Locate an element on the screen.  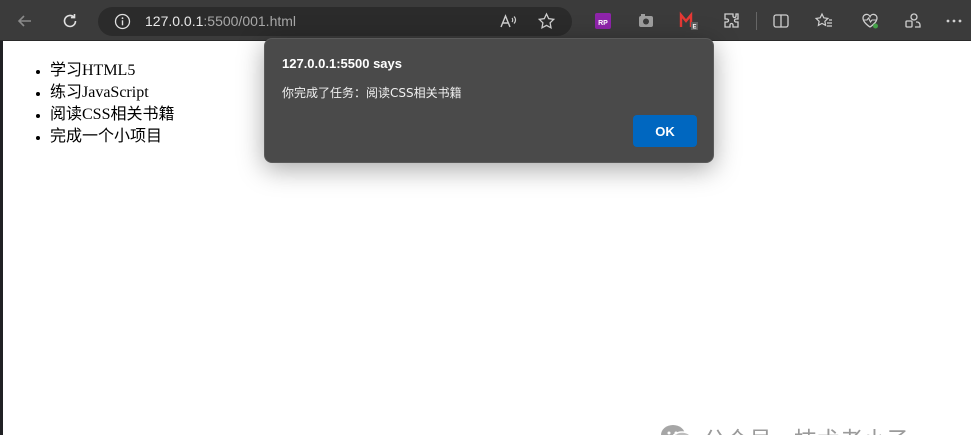
extension-rp-button: RP is located at coordinates (603, 21).